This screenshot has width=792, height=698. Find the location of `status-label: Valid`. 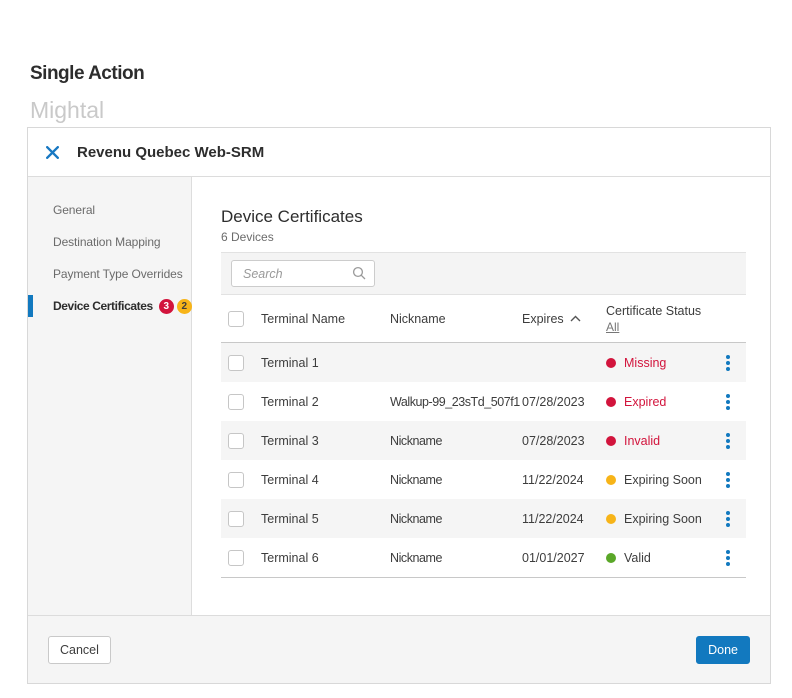

status-label: Valid is located at coordinates (637, 557).